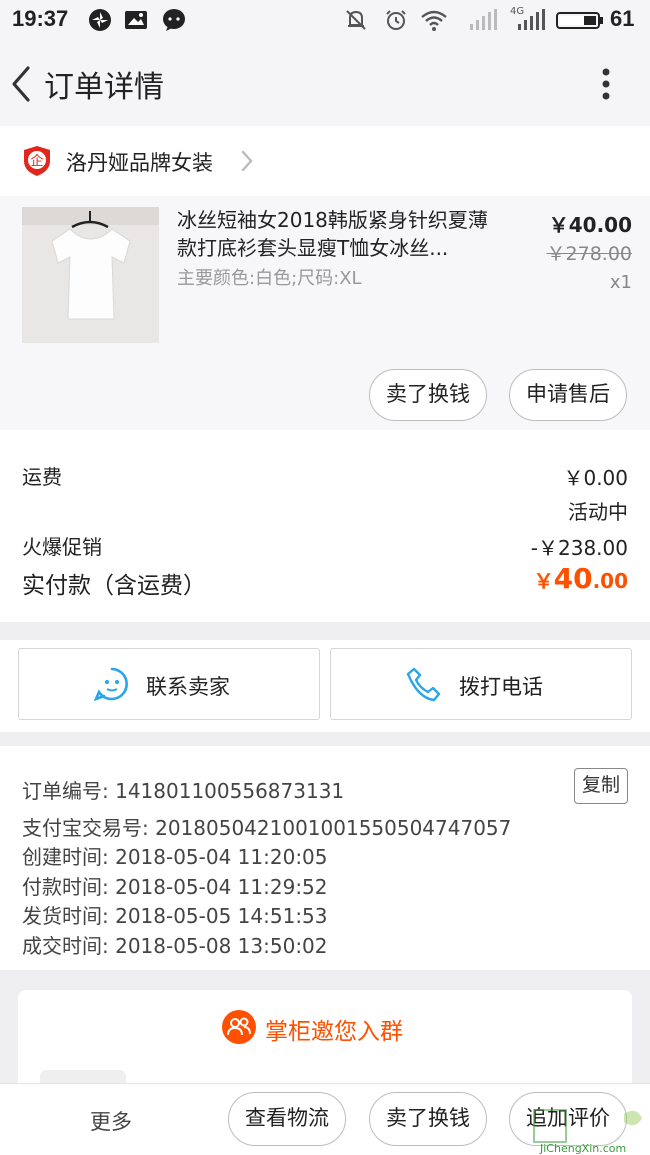  What do you see at coordinates (104, 87) in the screenshot?
I see `page-title: 订单详情` at bounding box center [104, 87].